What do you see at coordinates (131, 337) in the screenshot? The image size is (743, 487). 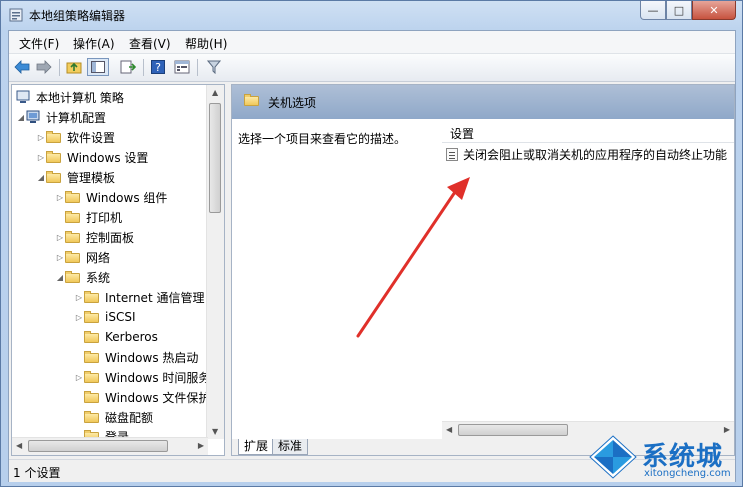 I see `tree-item-label: Kerberos` at bounding box center [131, 337].